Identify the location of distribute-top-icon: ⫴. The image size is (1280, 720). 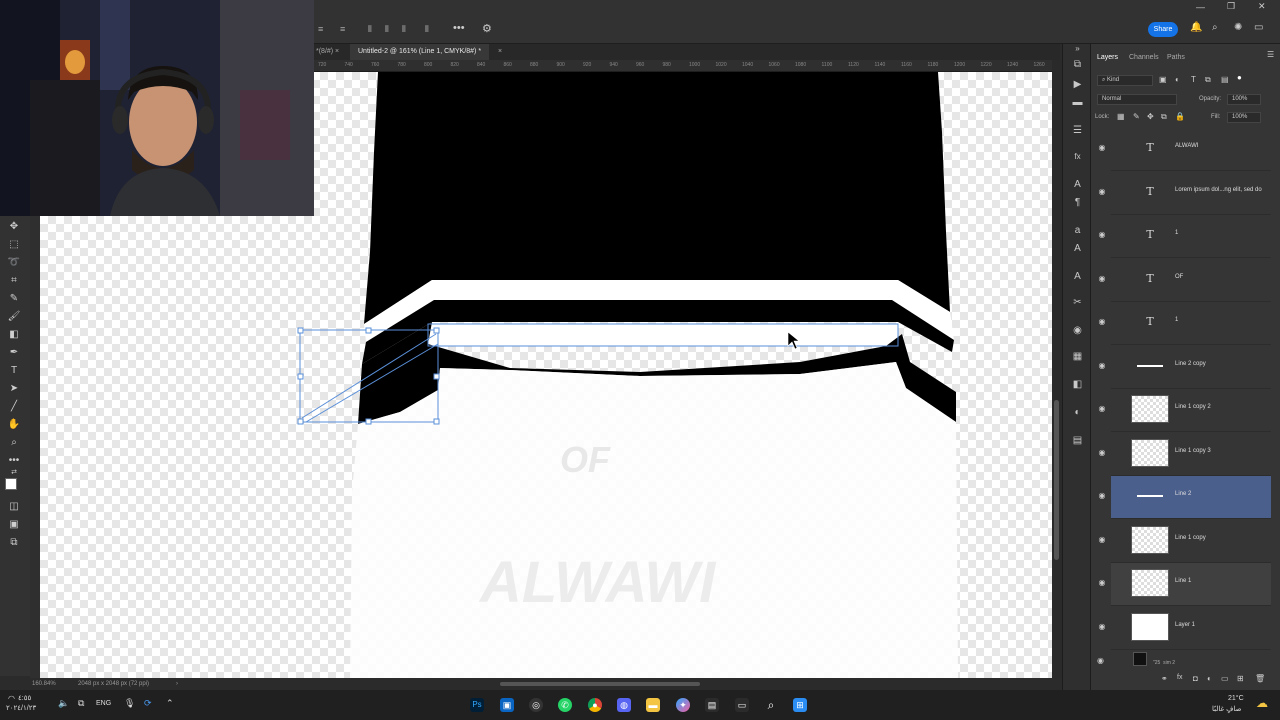
(370, 29).